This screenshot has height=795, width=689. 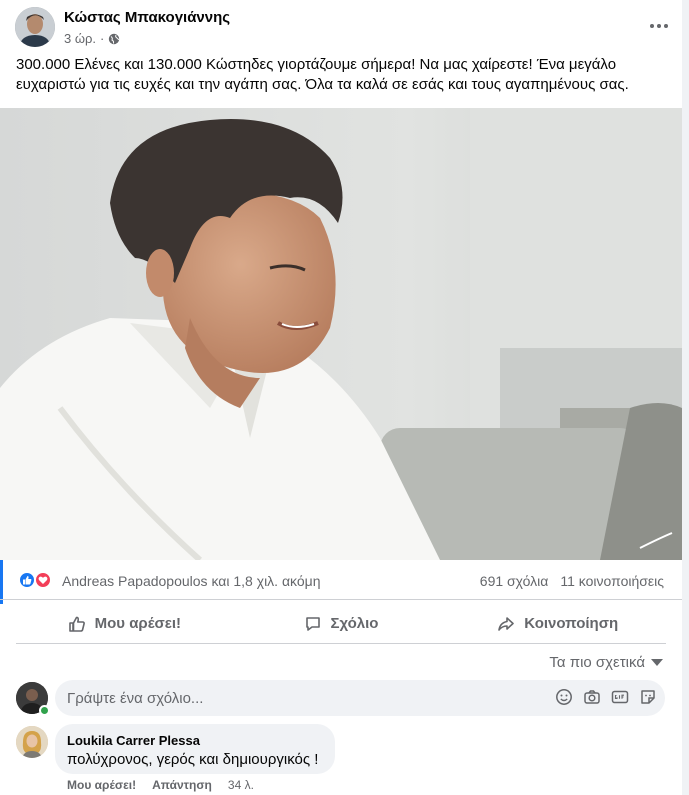 I want to click on sort-label: Τα πιο σχετικά, so click(x=597, y=662).